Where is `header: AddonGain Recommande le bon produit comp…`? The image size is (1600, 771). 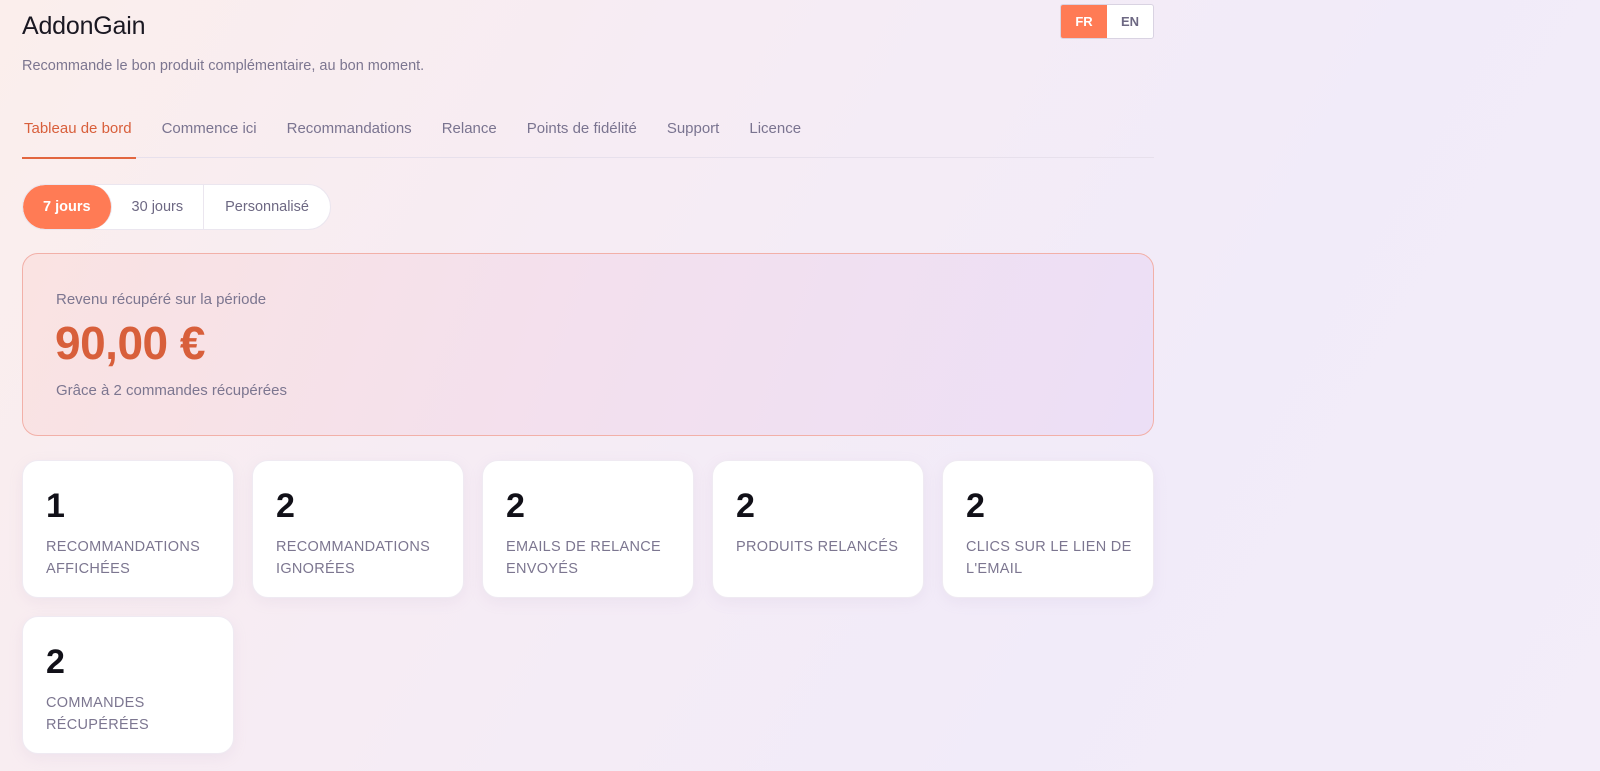 header: AddonGain Recommande le bon produit comp… is located at coordinates (588, 50).